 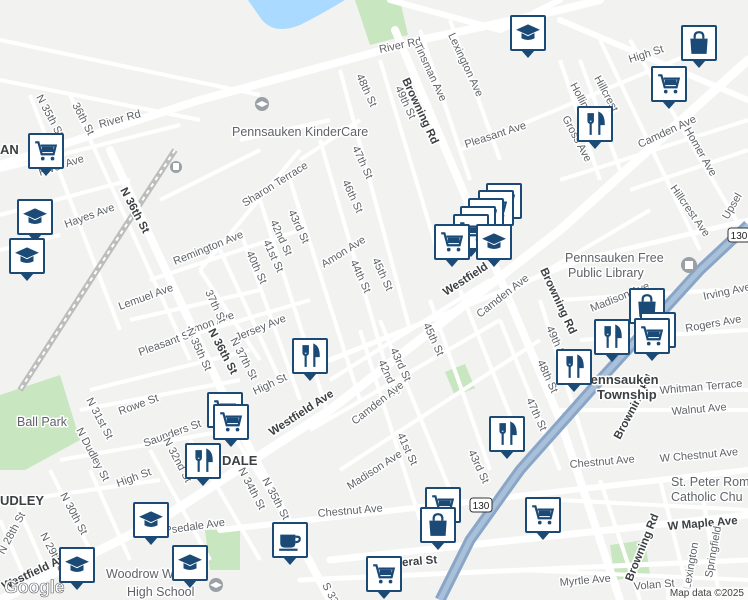 I want to click on n30th-label: N 30th St, so click(x=73, y=514).